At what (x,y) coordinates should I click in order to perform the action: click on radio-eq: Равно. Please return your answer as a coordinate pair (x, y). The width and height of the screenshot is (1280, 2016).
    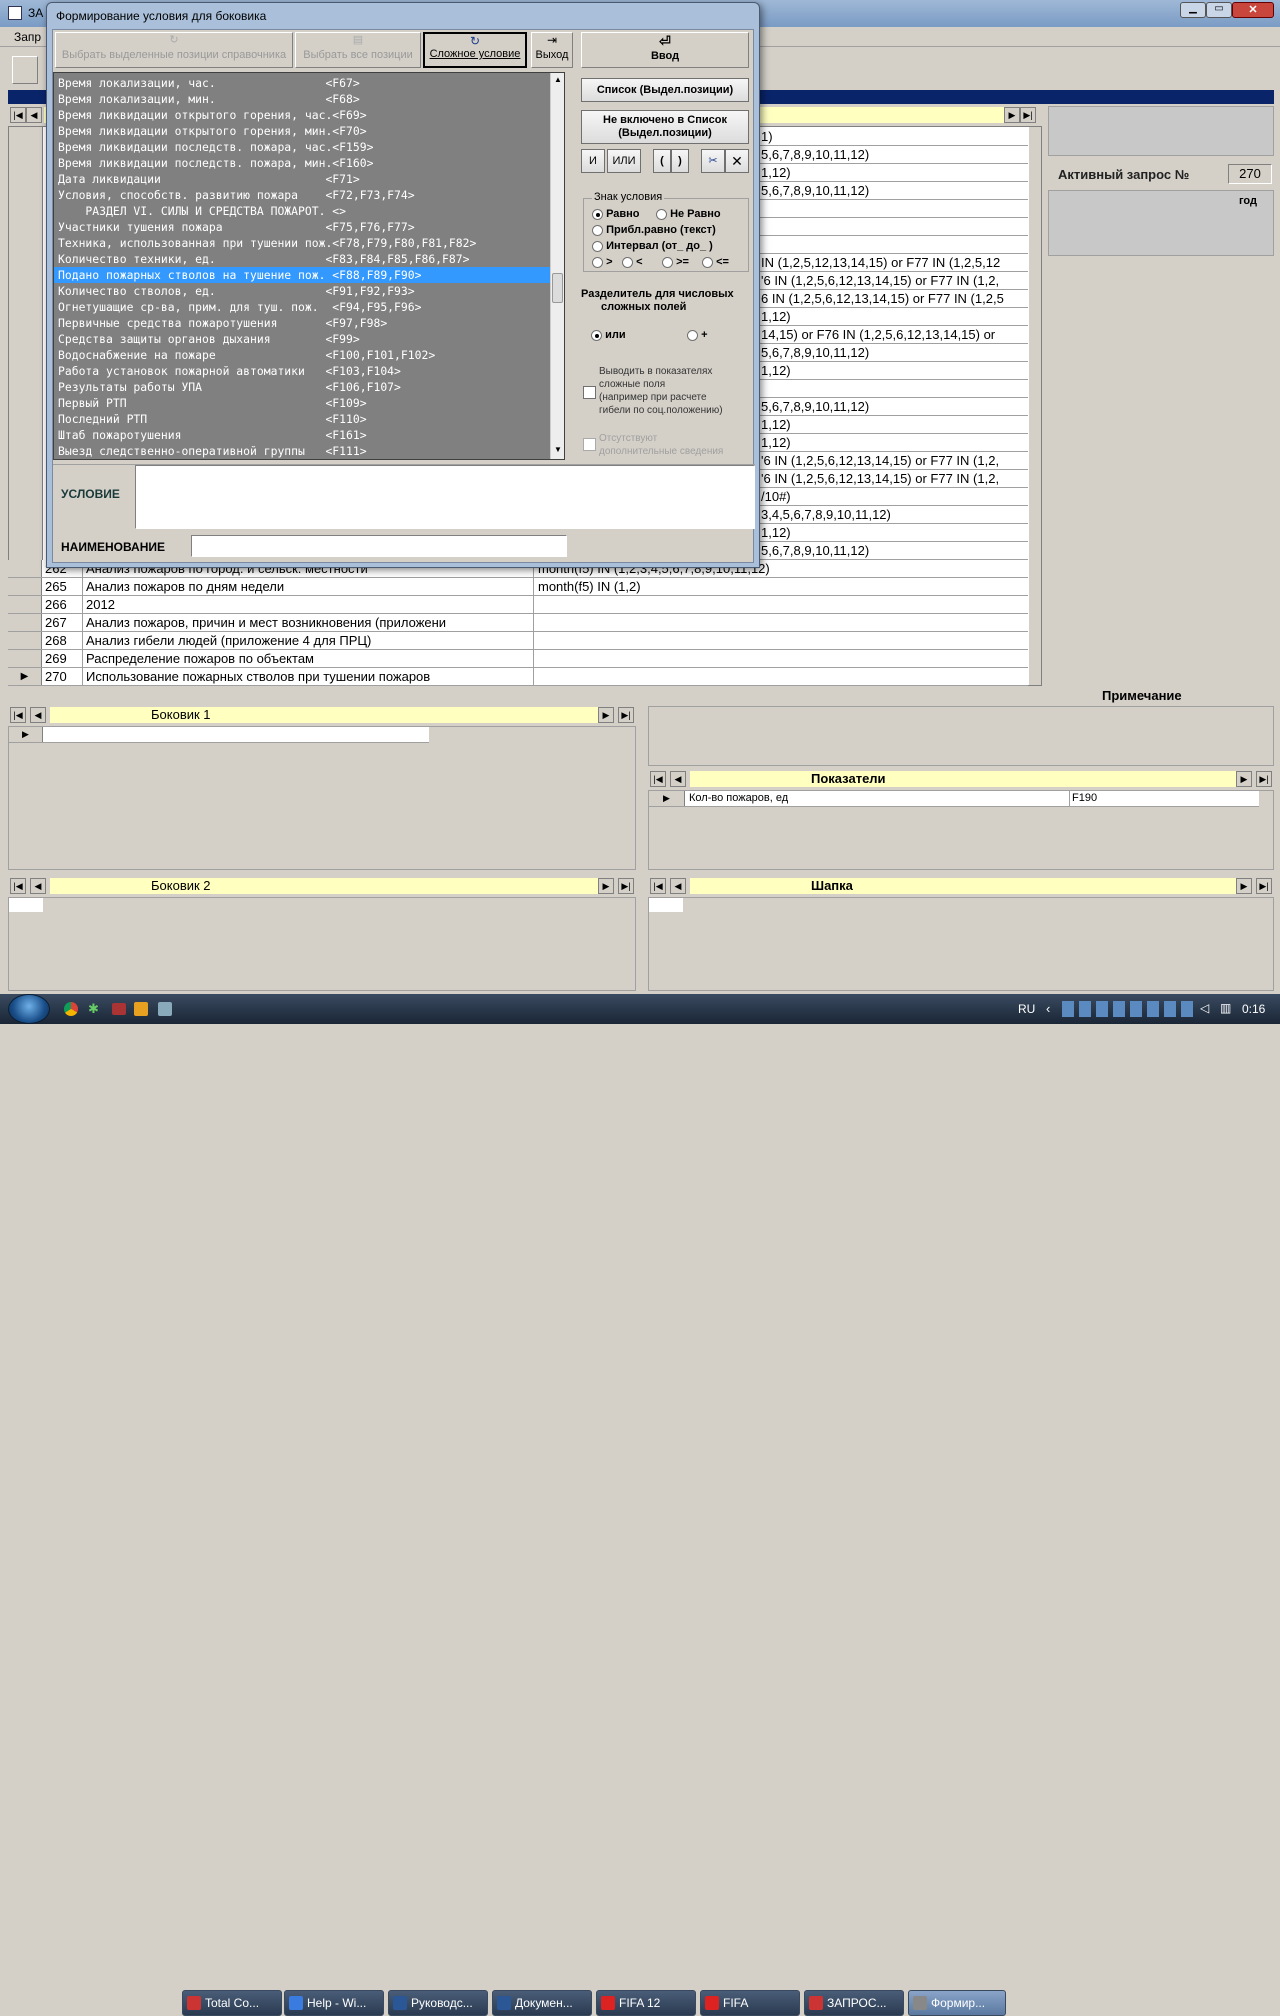
    Looking at the image, I should click on (616, 214).